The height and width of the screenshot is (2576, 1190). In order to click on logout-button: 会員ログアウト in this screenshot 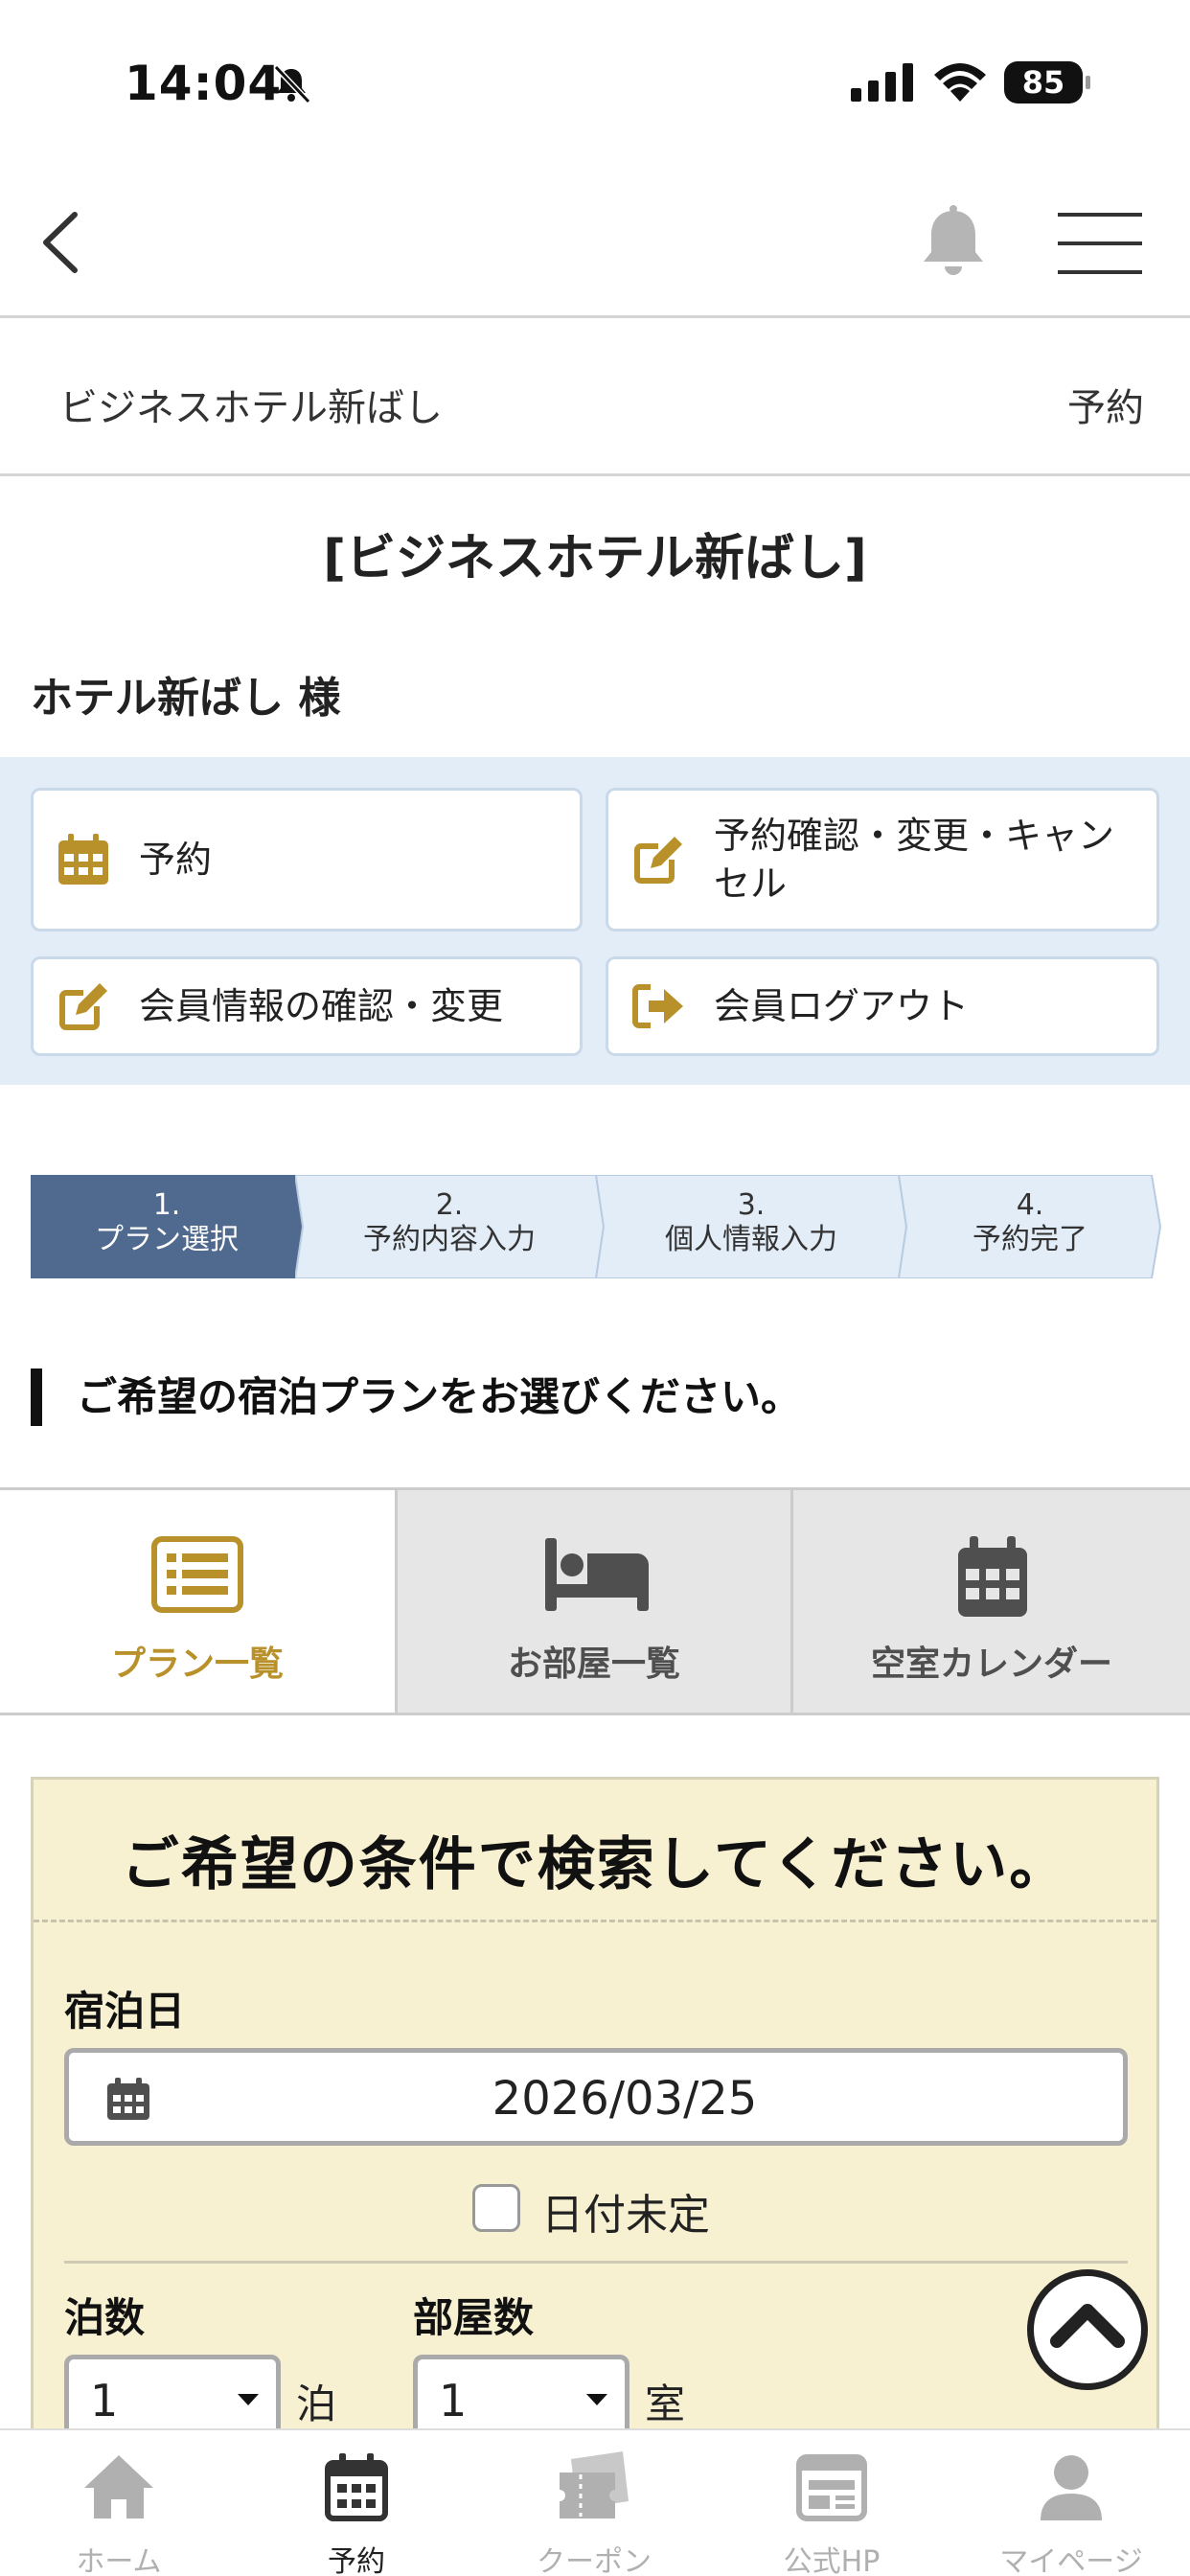, I will do `click(883, 1006)`.